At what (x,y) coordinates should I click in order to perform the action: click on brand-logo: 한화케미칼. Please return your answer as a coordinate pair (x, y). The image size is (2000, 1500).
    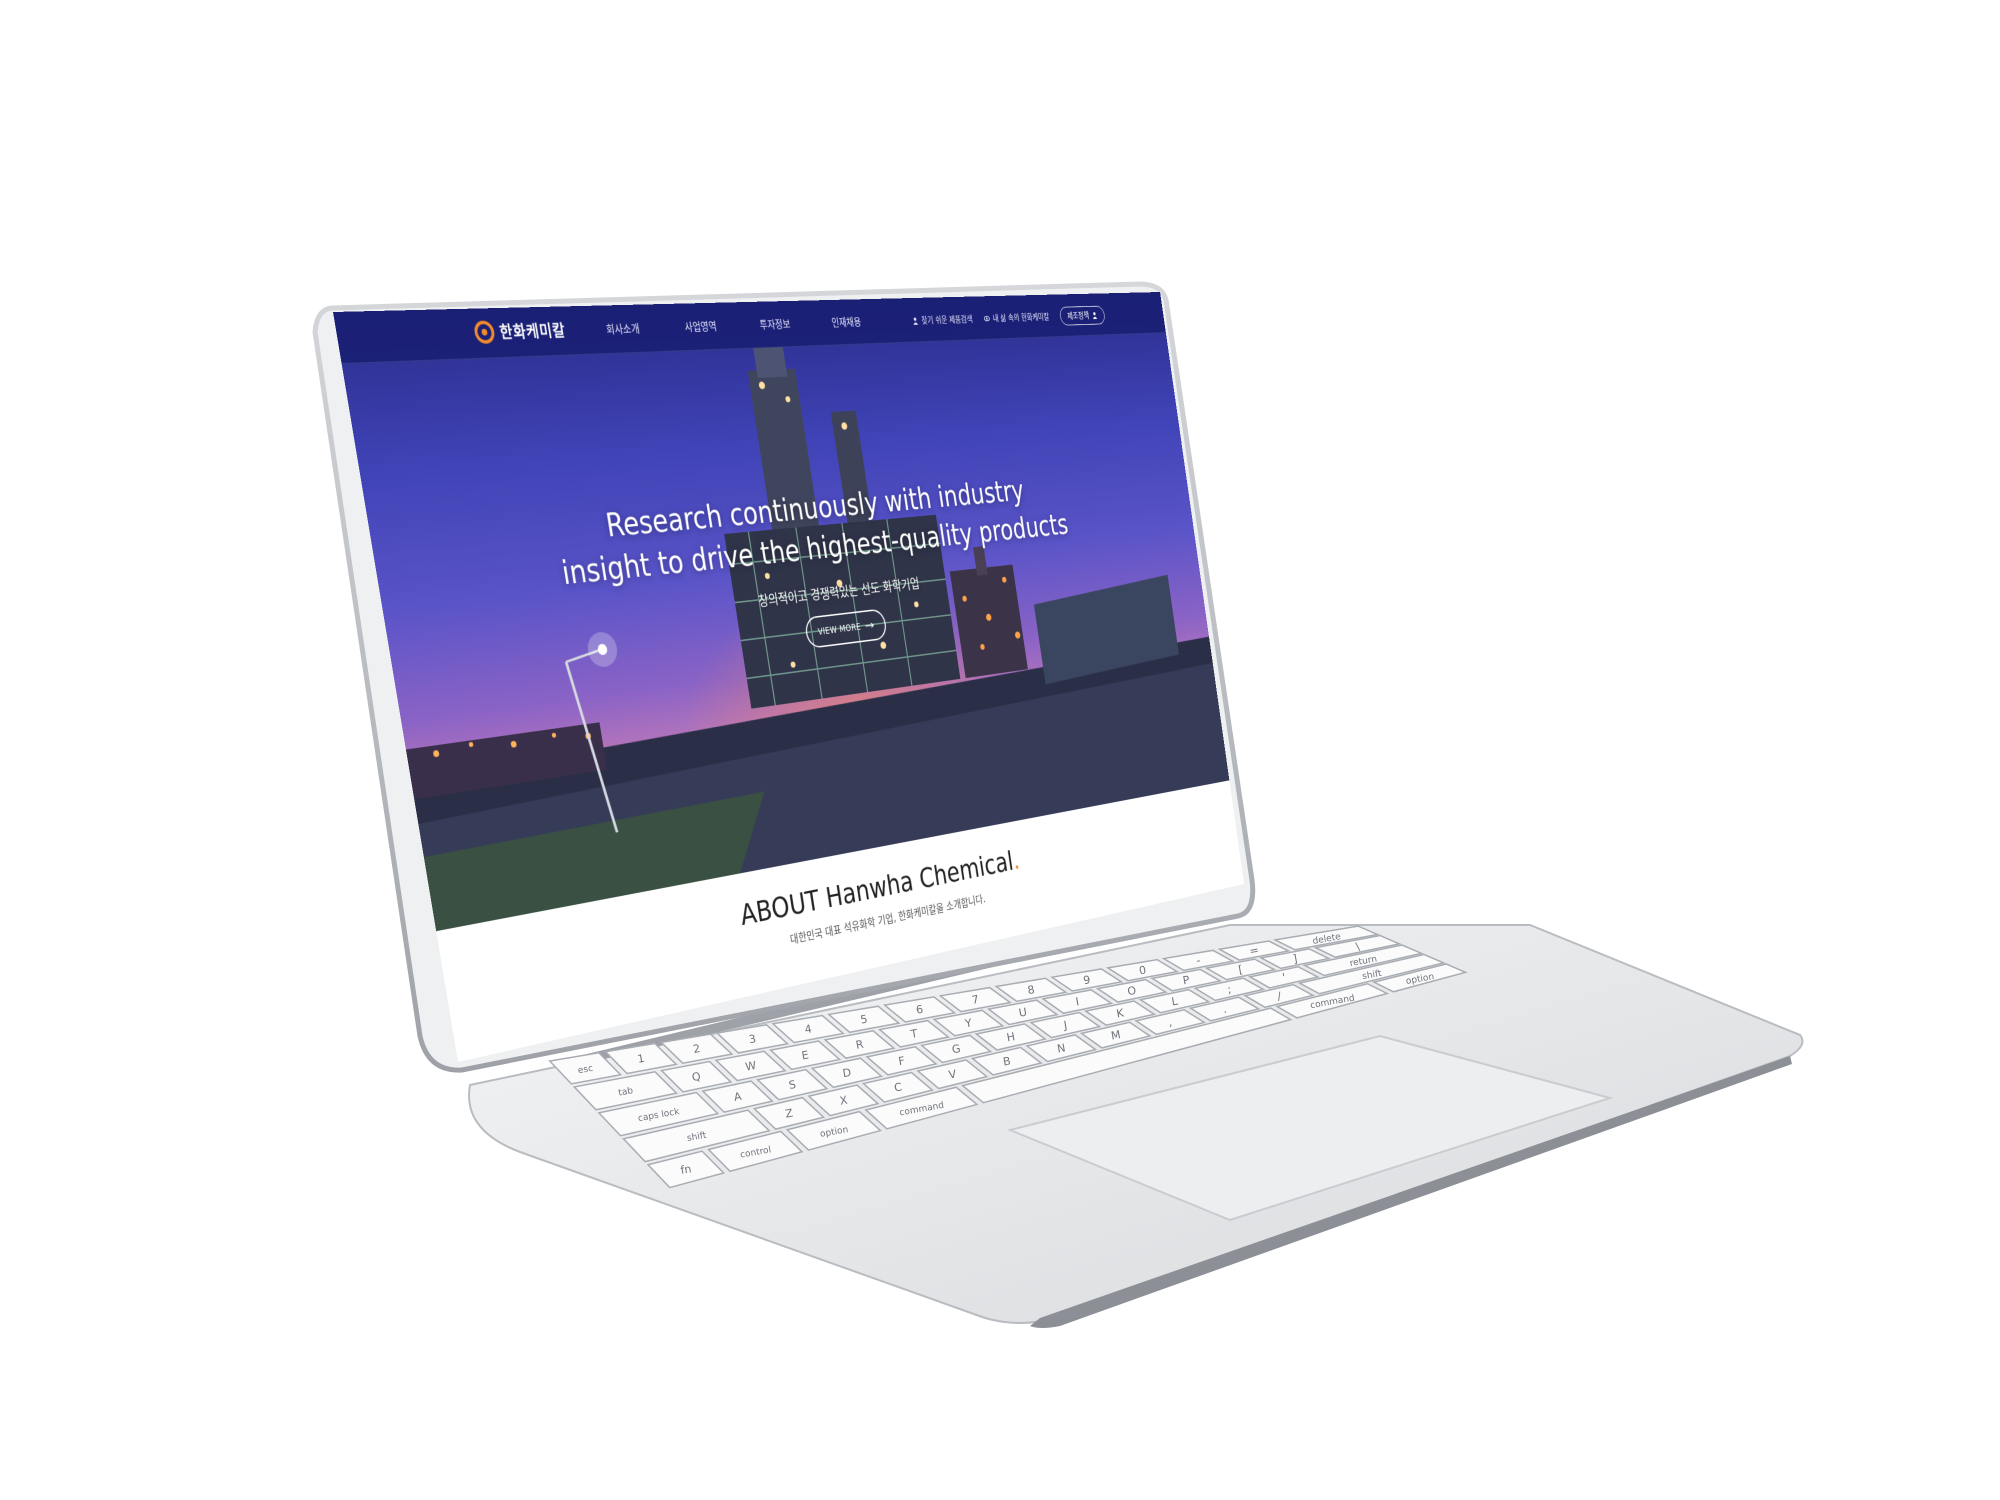
    Looking at the image, I should click on (520, 331).